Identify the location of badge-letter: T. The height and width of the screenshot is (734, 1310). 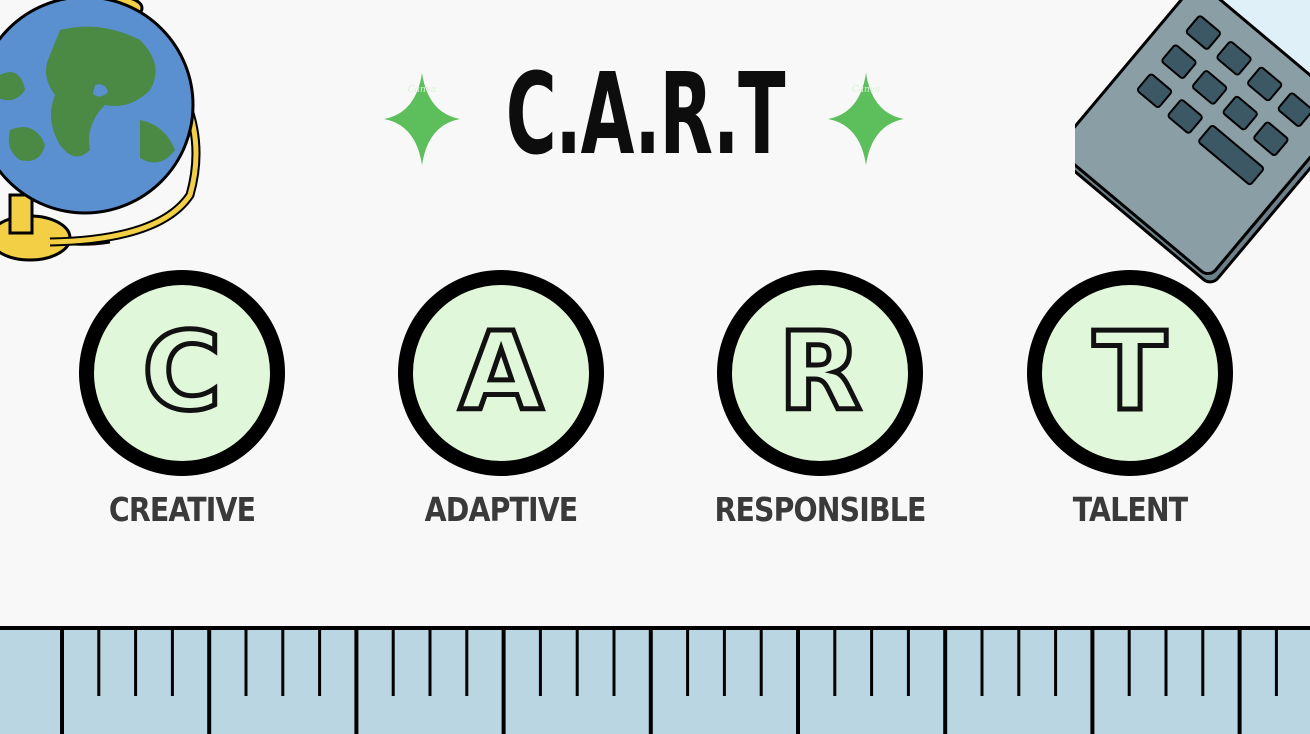
(1130, 372).